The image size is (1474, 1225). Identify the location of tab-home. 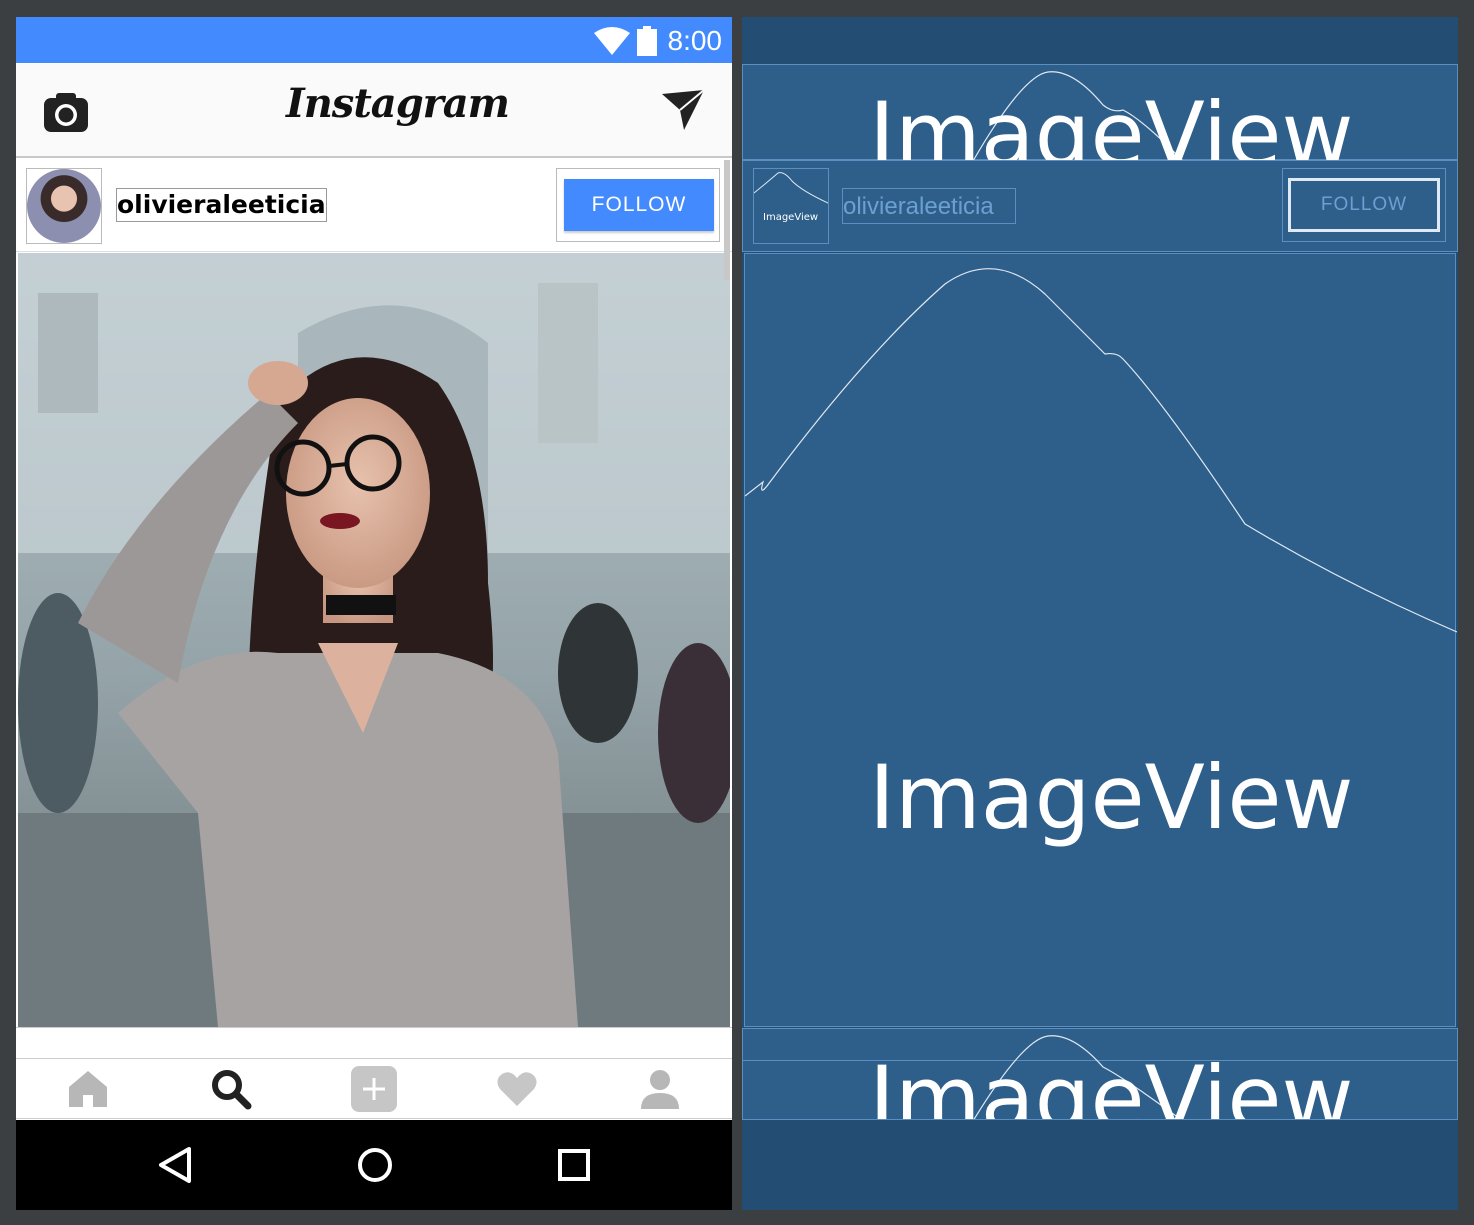
(88, 1089).